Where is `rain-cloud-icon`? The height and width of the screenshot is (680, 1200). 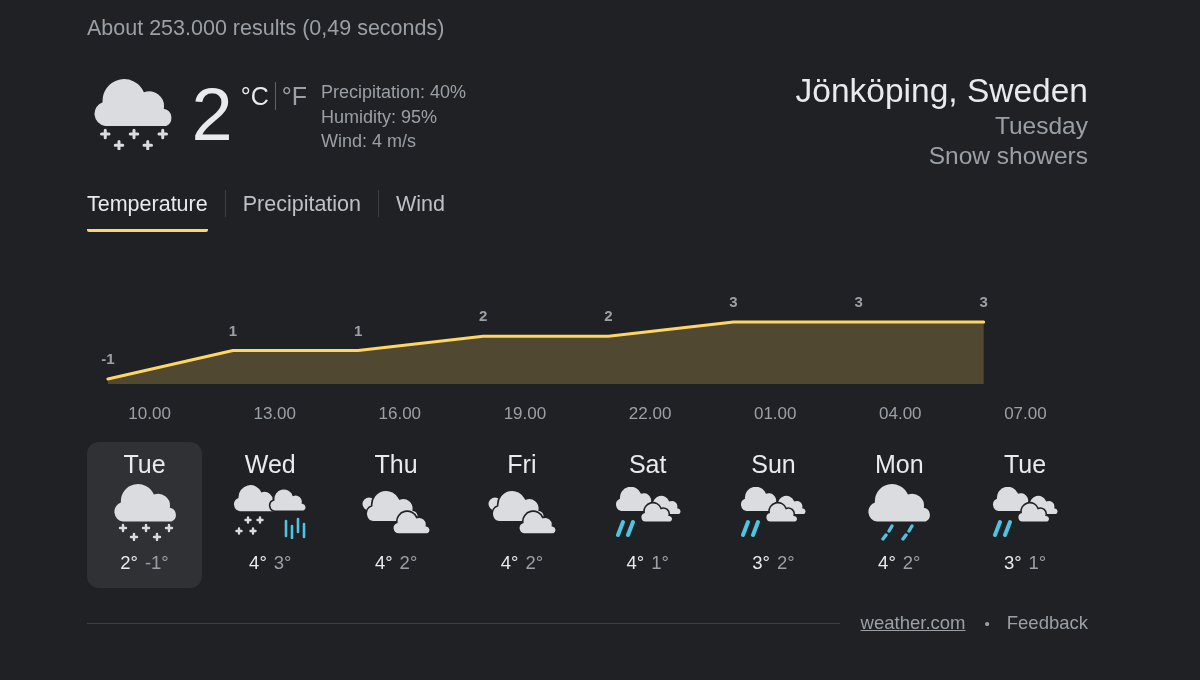 rain-cloud-icon is located at coordinates (899, 512).